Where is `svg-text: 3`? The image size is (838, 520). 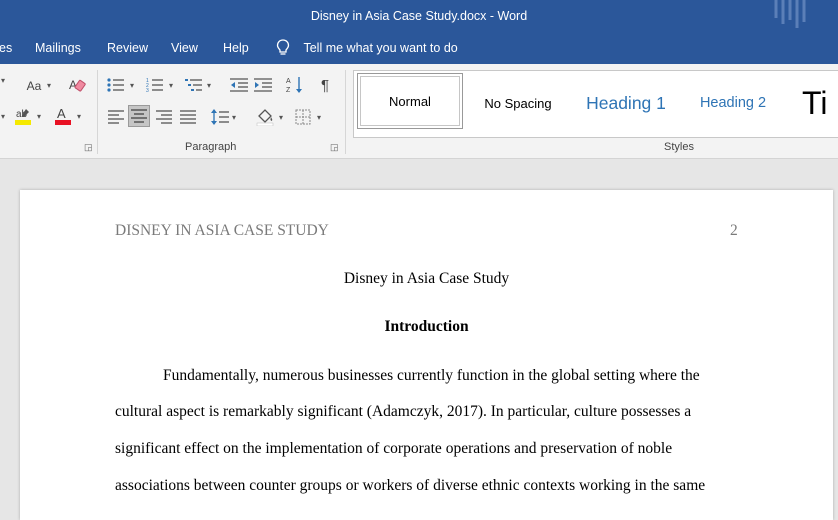
svg-text: 3 is located at coordinates (147, 90).